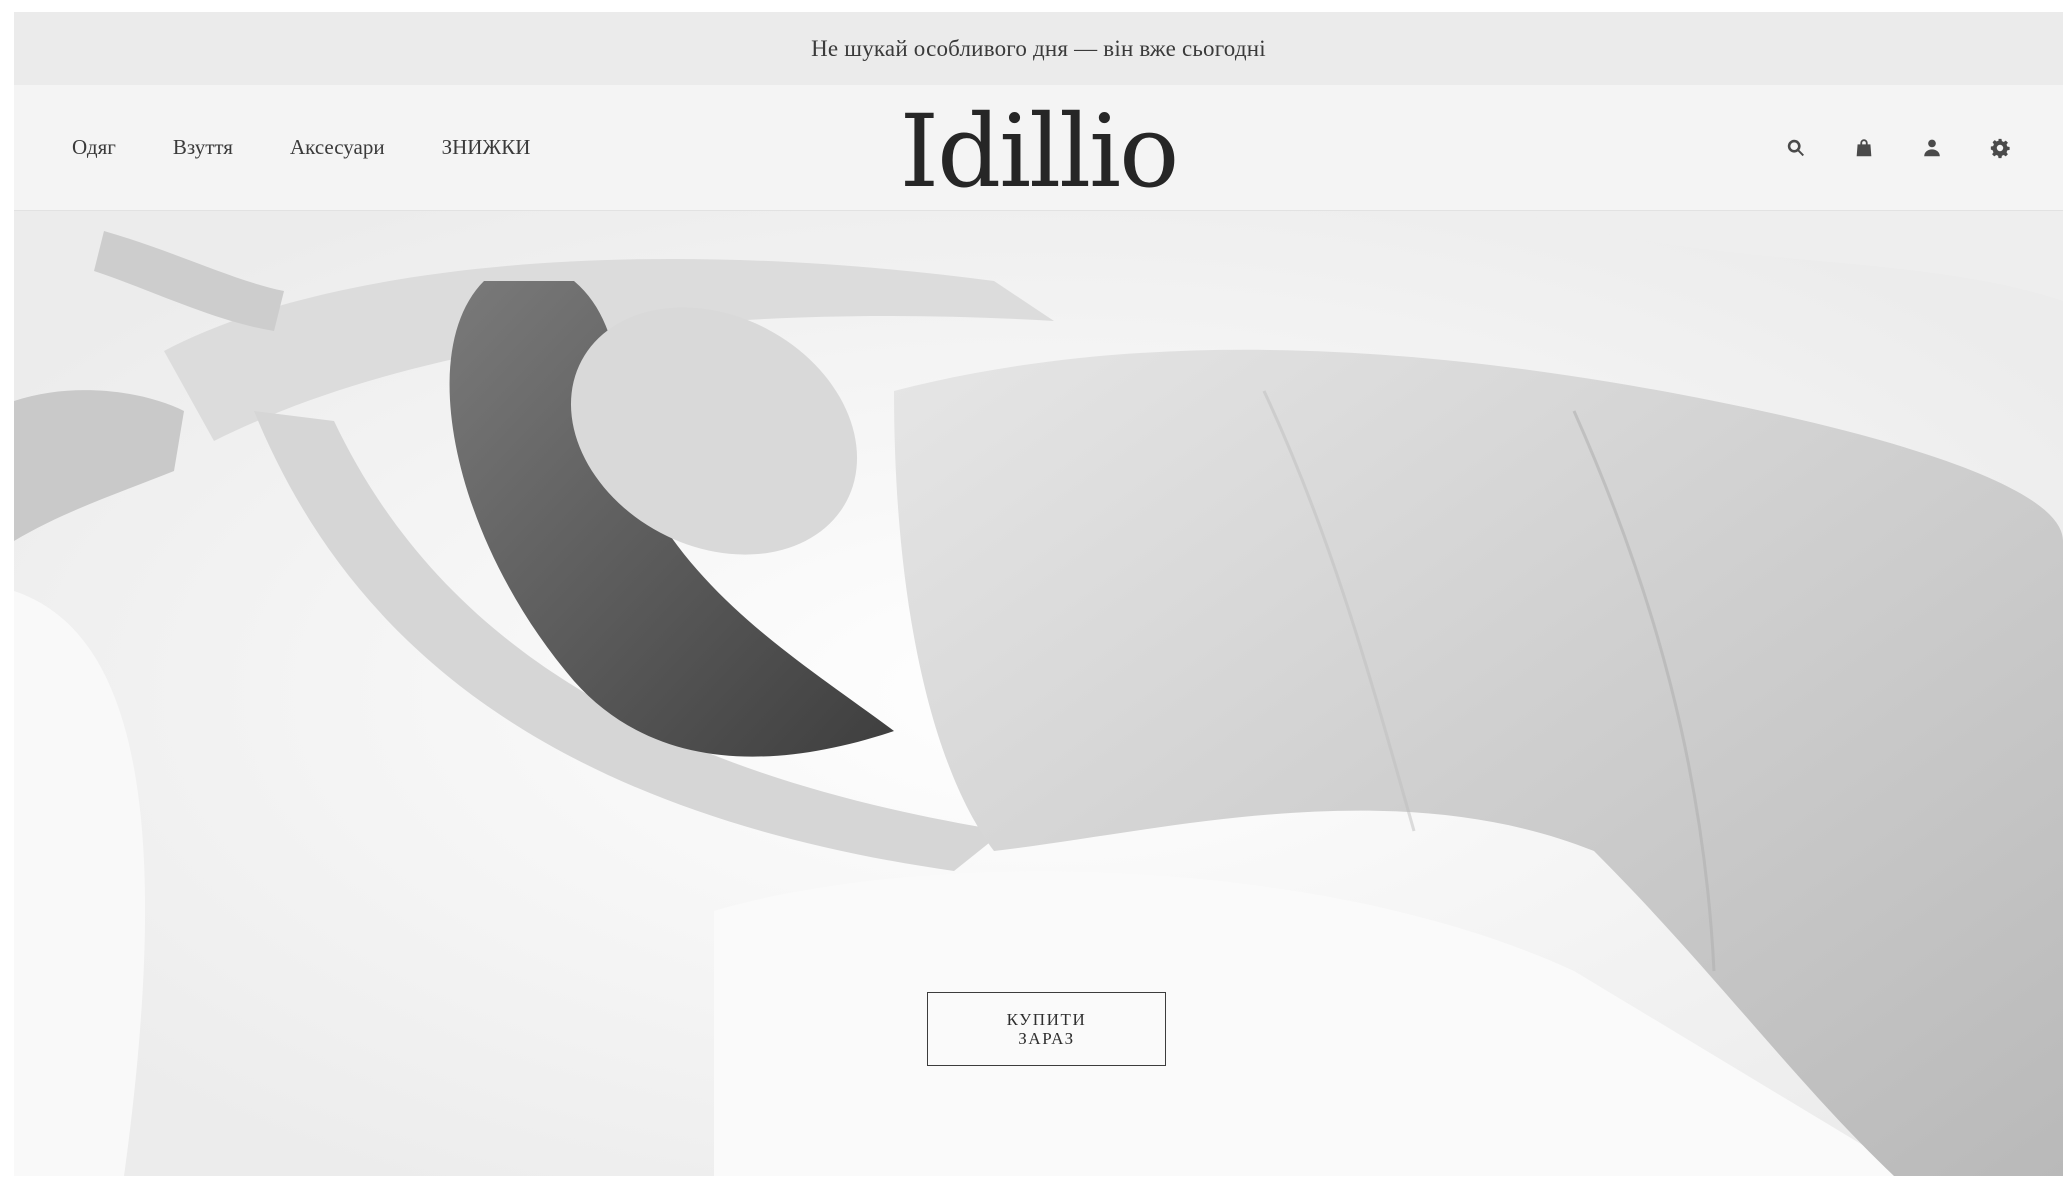  What do you see at coordinates (1932, 148) in the screenshot?
I see `user-icon` at bounding box center [1932, 148].